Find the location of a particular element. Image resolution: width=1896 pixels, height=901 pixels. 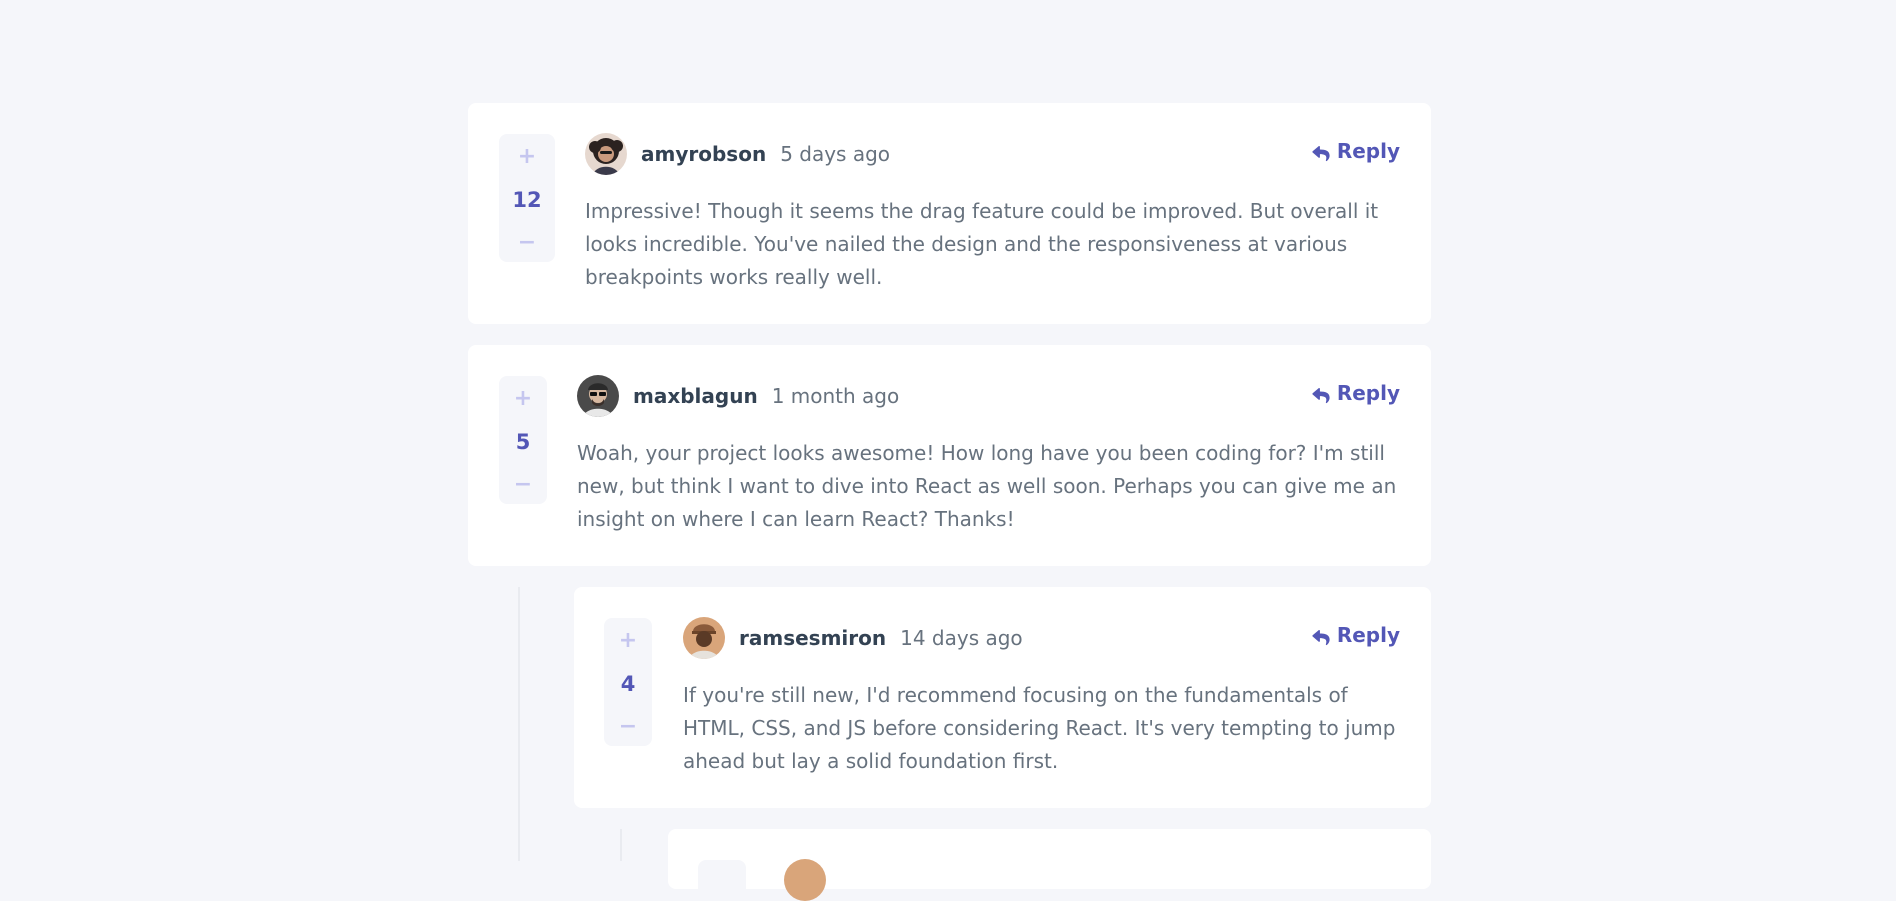

score-value: 5 is located at coordinates (523, 442).